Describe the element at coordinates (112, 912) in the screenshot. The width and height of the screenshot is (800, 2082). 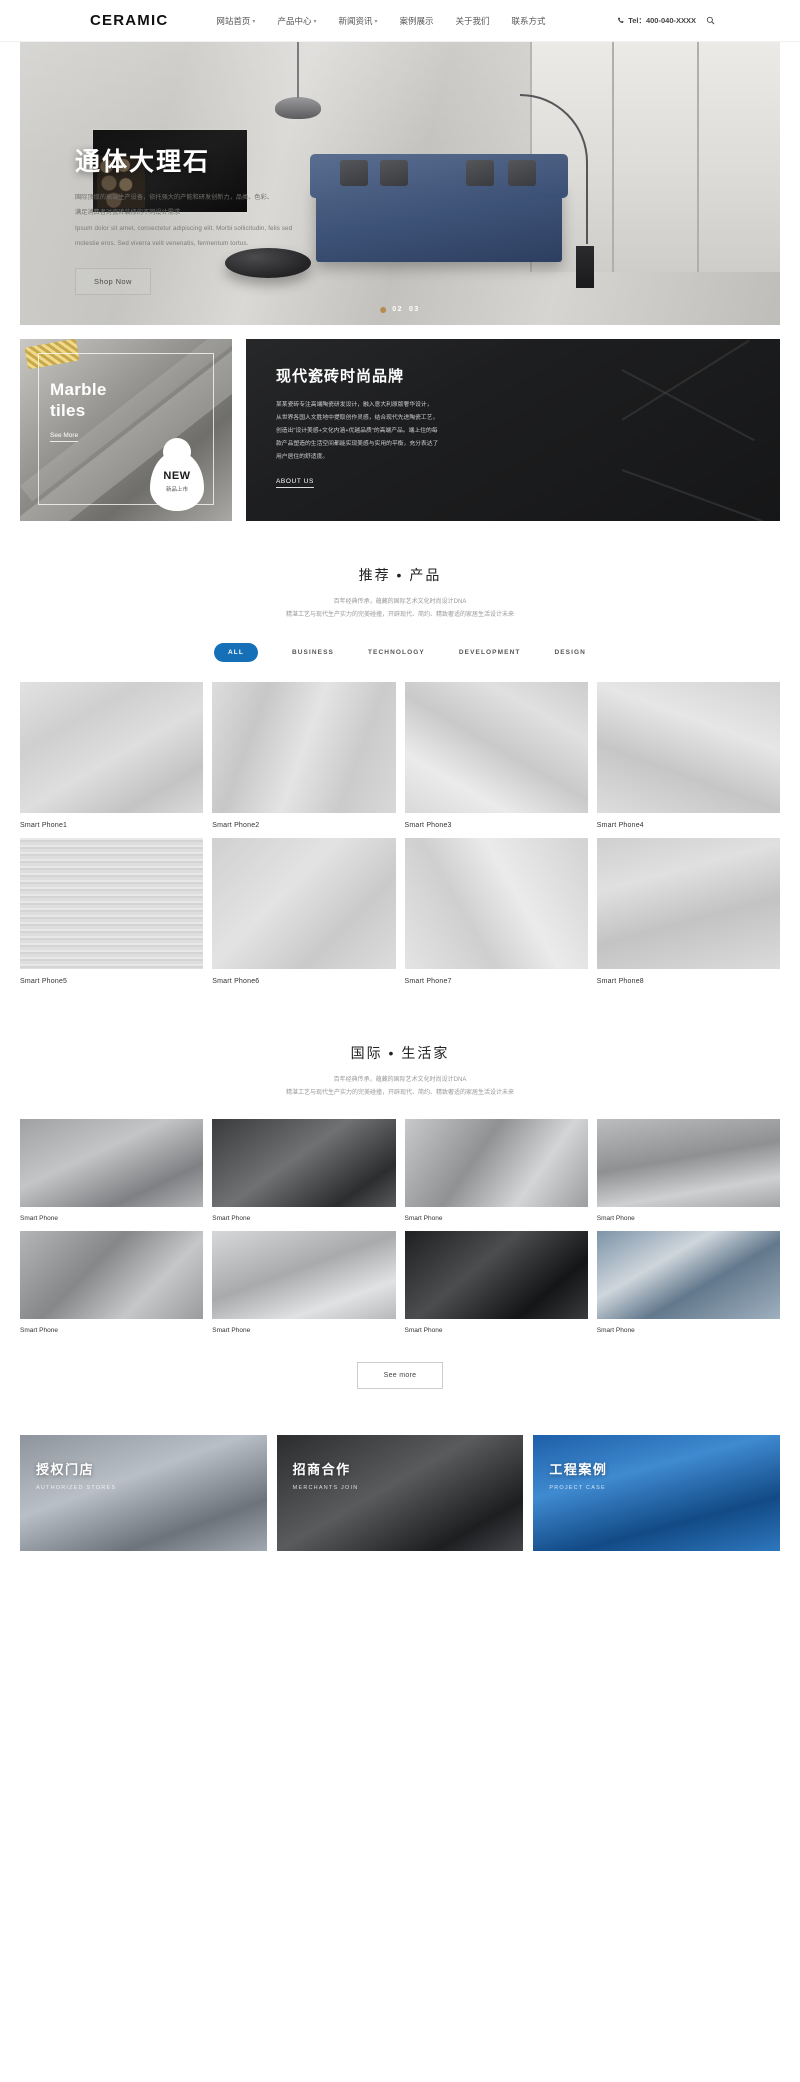
I see `product-card: Smart Phone5` at that location.